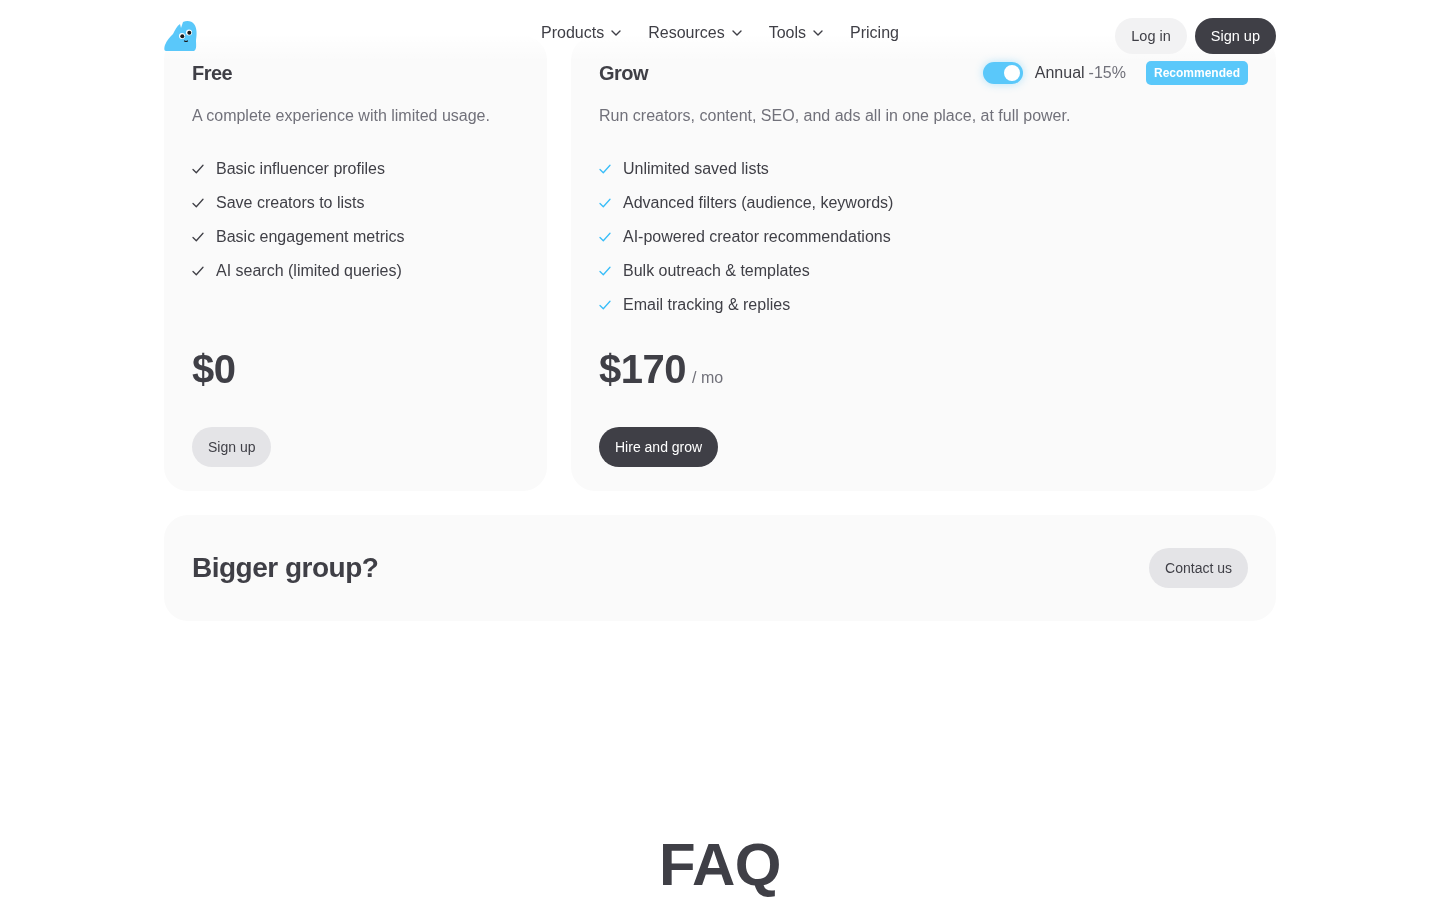  Describe the element at coordinates (659, 447) in the screenshot. I see `hire-button: Hire and grow` at that location.